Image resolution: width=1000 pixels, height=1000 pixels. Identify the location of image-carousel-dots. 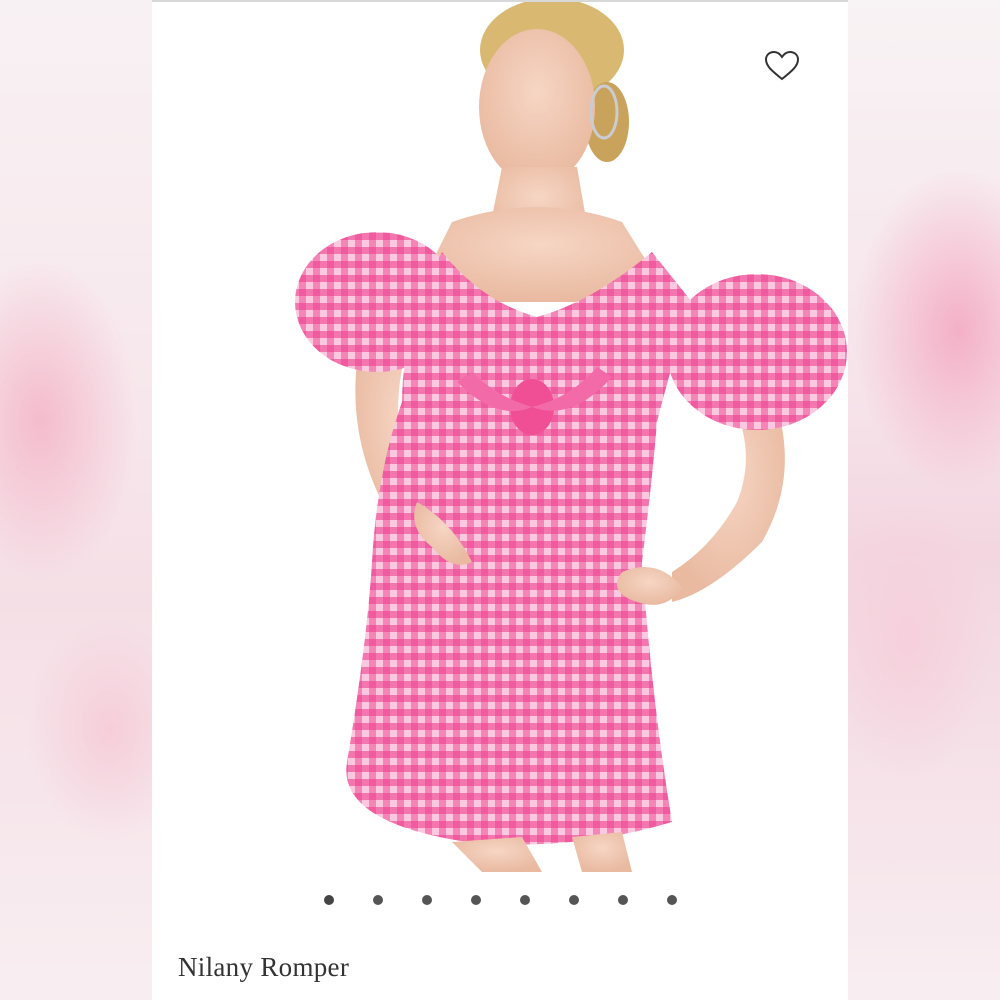
(500, 900).